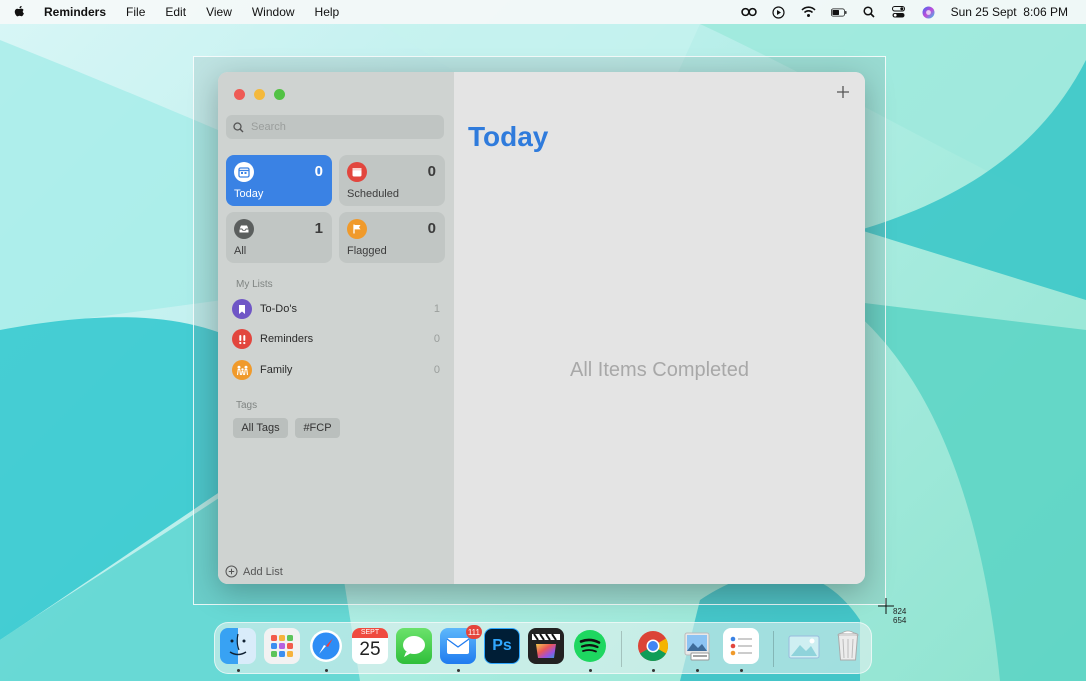  Describe the element at coordinates (346, 127) in the screenshot. I see `search-input` at that location.